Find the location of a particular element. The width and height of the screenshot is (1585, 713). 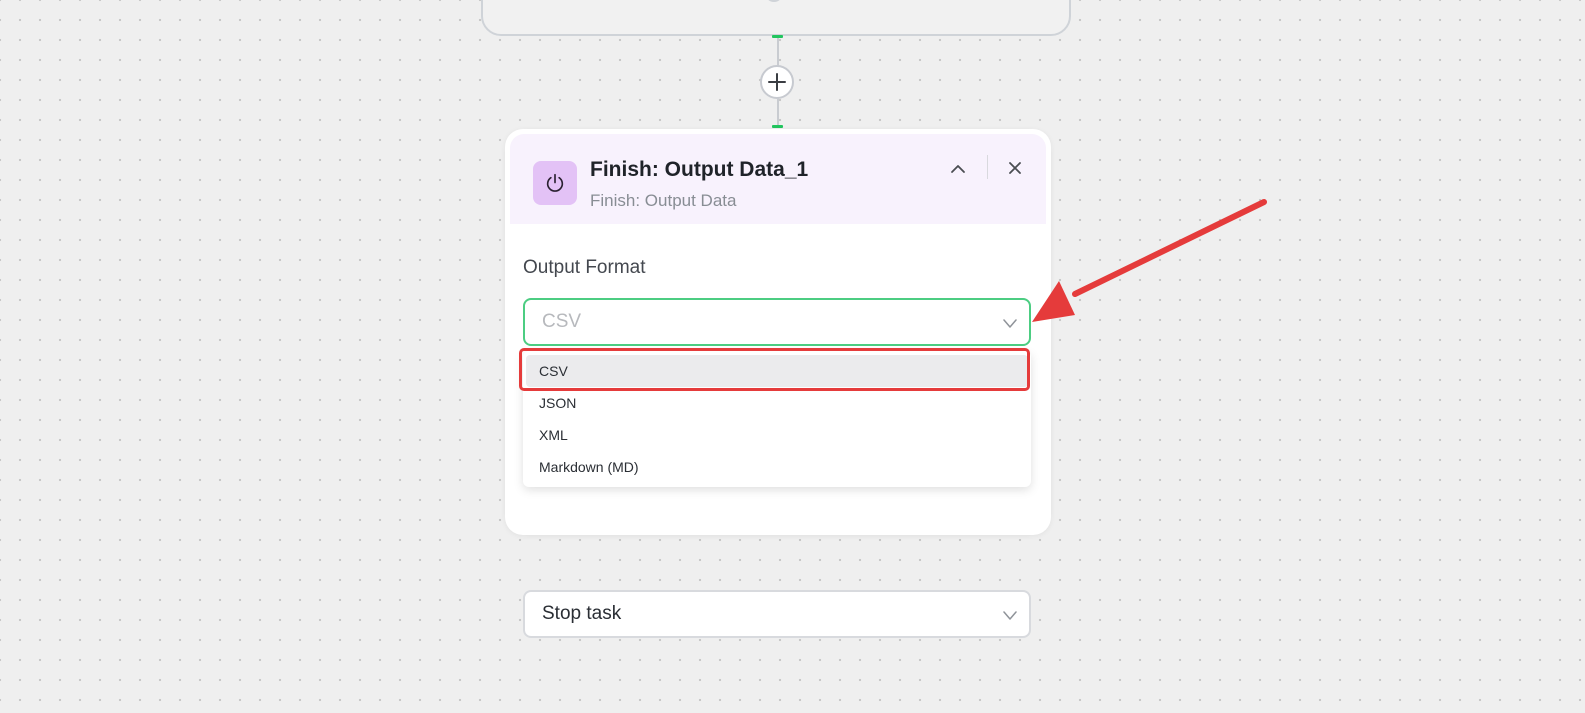

output-format-label: Output Format is located at coordinates (584, 267).